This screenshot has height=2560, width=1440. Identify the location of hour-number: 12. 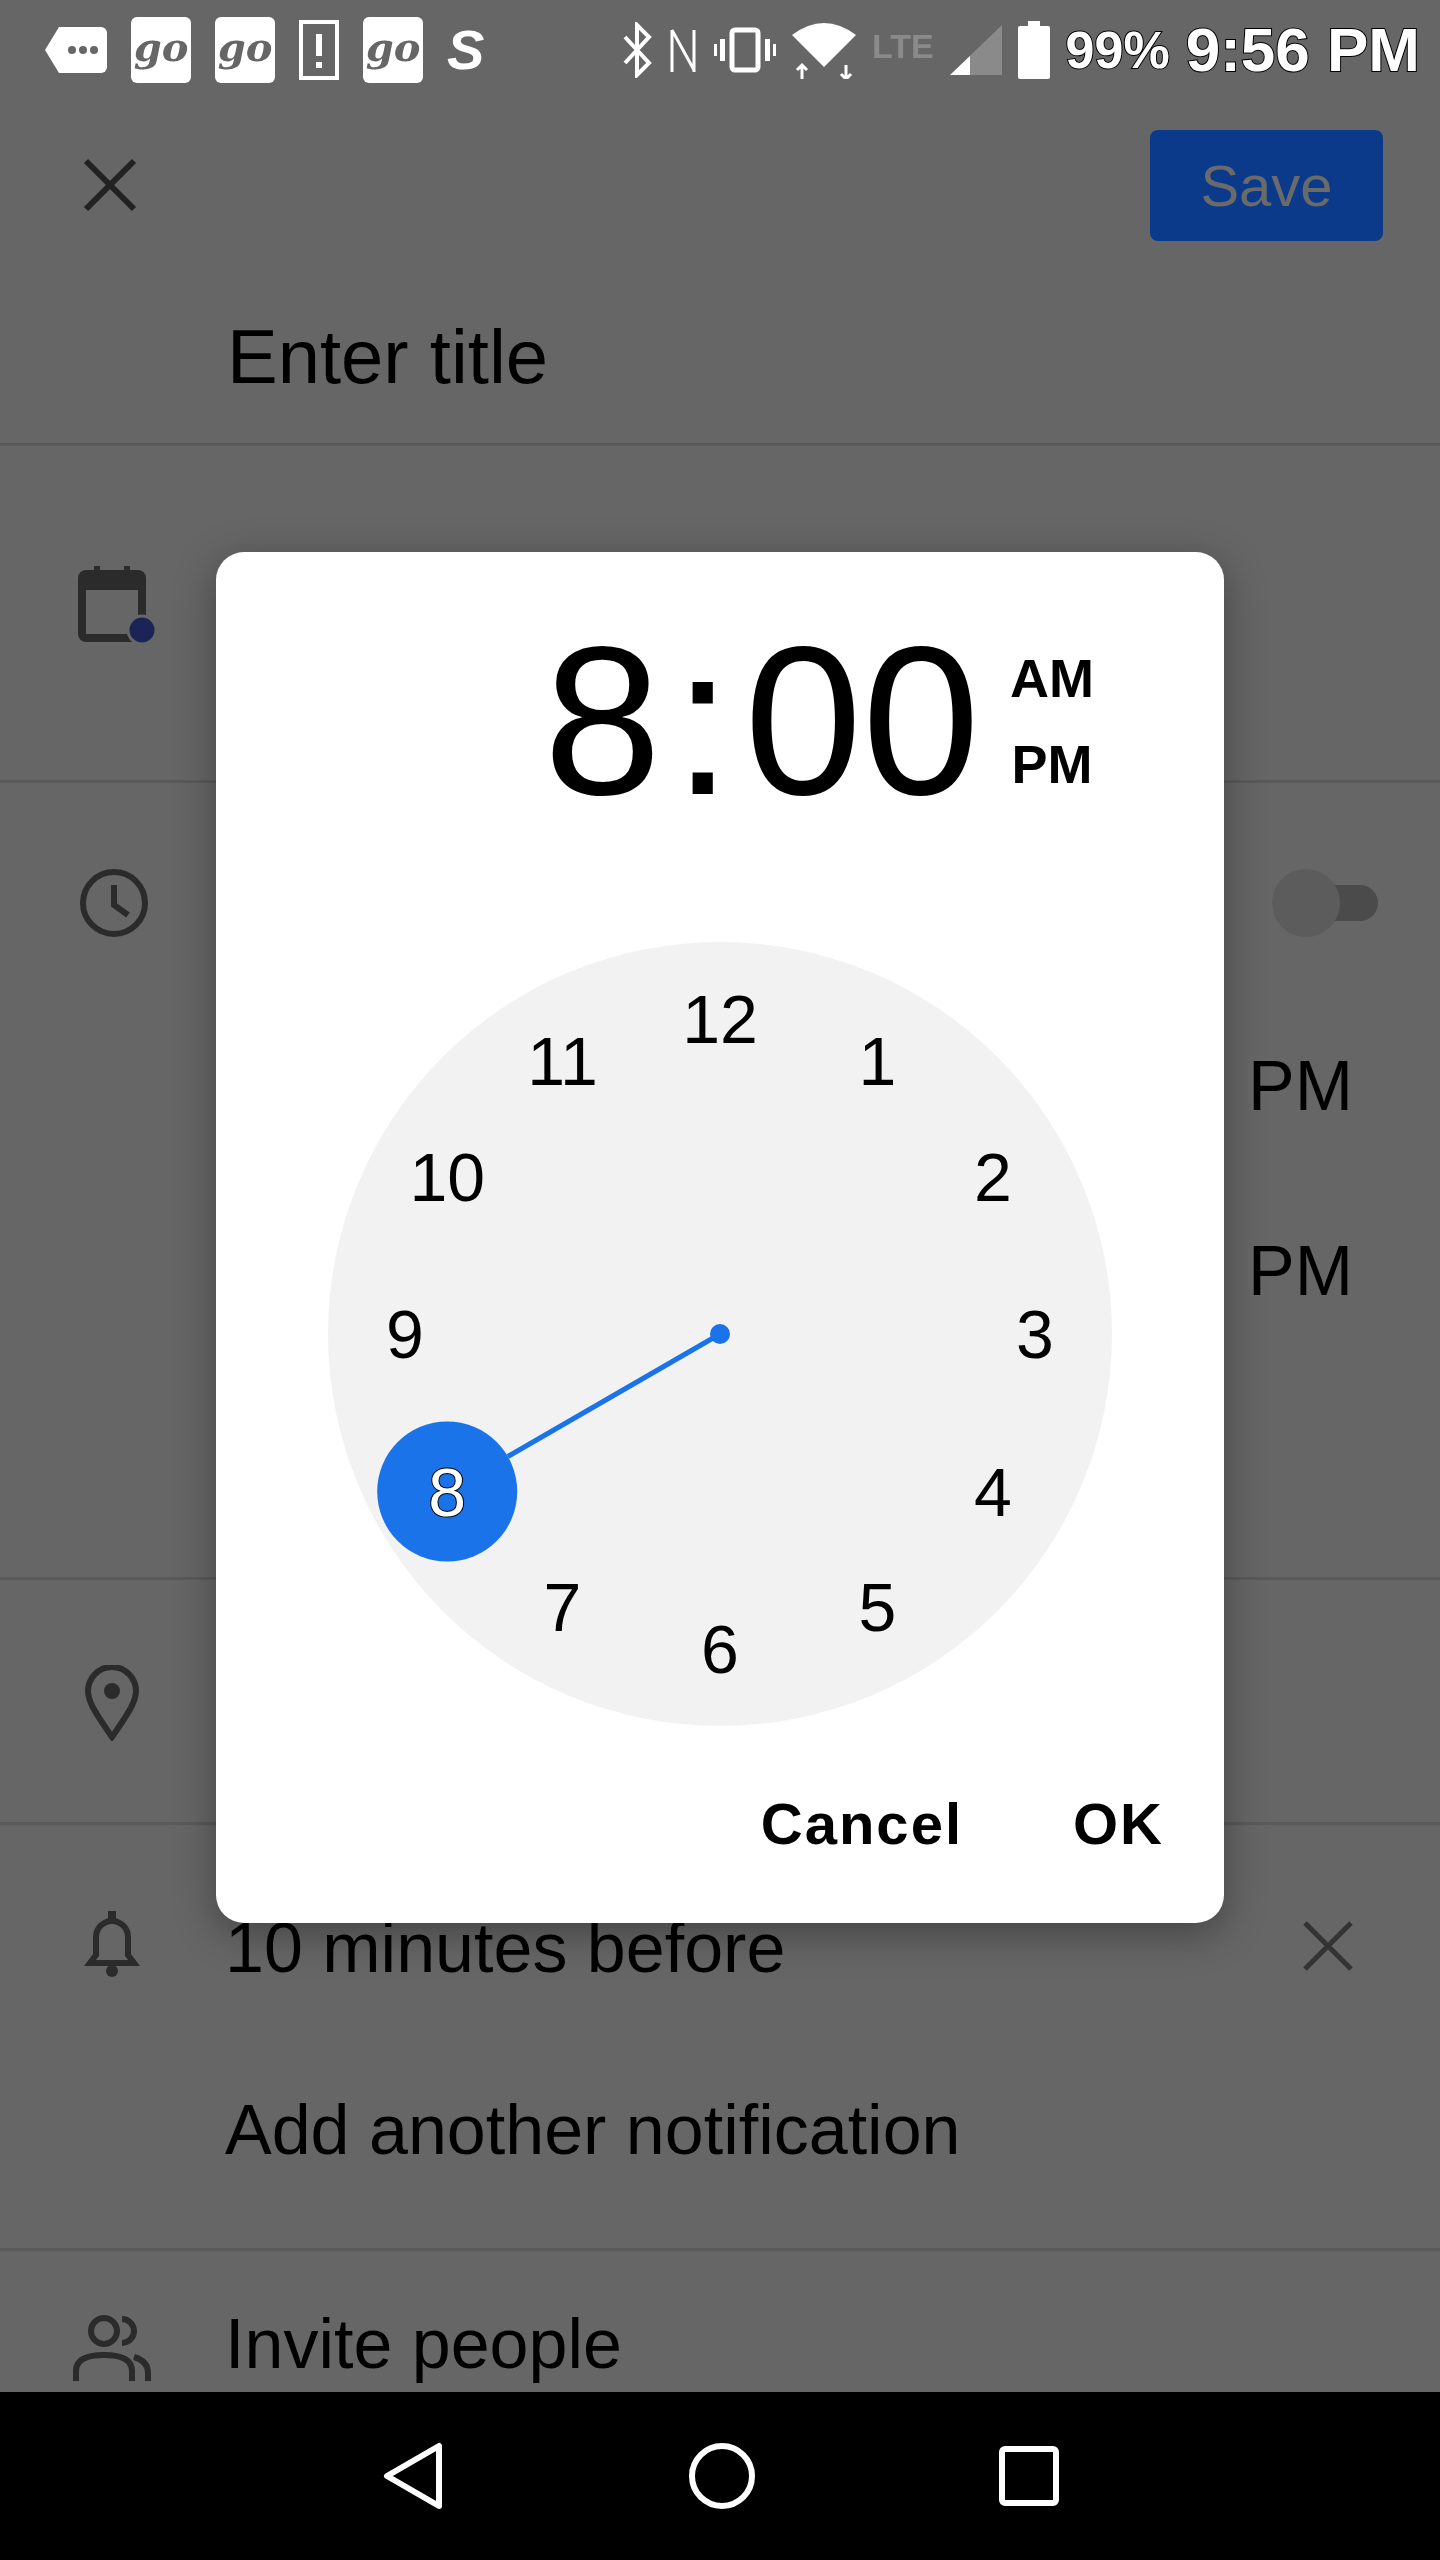
(720, 1019).